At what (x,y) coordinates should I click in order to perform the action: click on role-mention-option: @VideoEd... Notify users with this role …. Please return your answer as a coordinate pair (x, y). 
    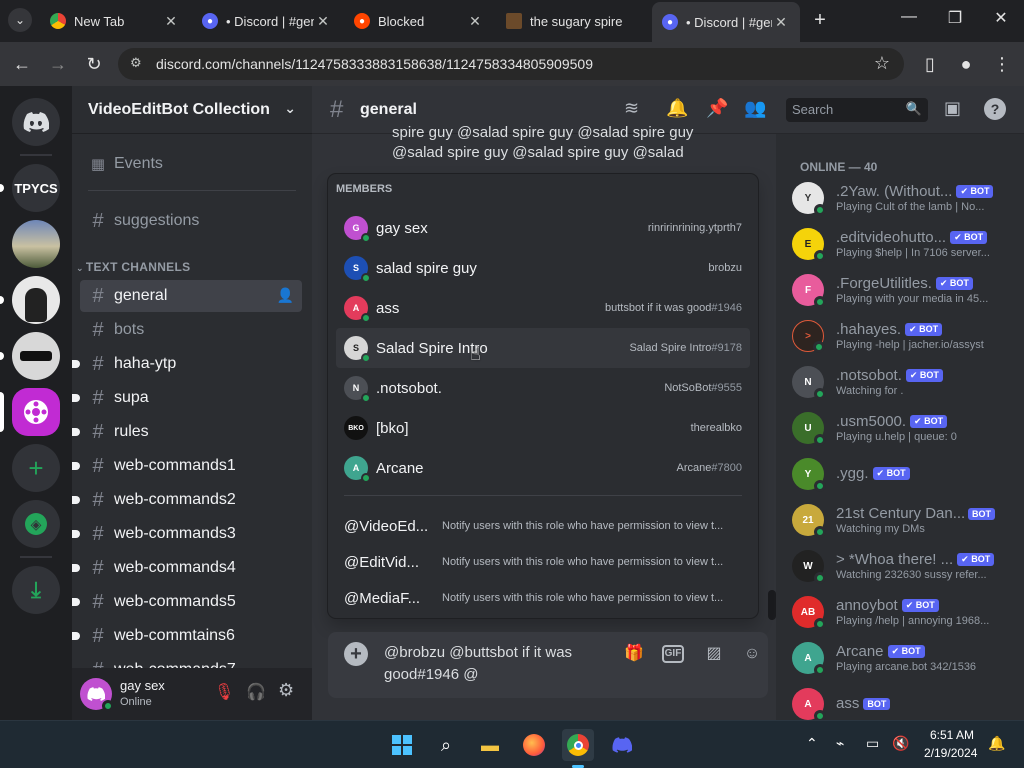
    Looking at the image, I should click on (543, 526).